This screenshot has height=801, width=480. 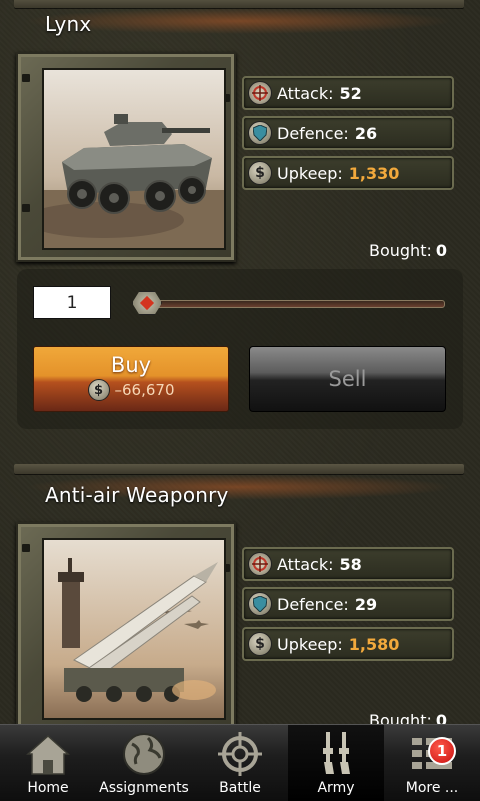 I want to click on item-name: Anti-air Weaponry, so click(x=137, y=495).